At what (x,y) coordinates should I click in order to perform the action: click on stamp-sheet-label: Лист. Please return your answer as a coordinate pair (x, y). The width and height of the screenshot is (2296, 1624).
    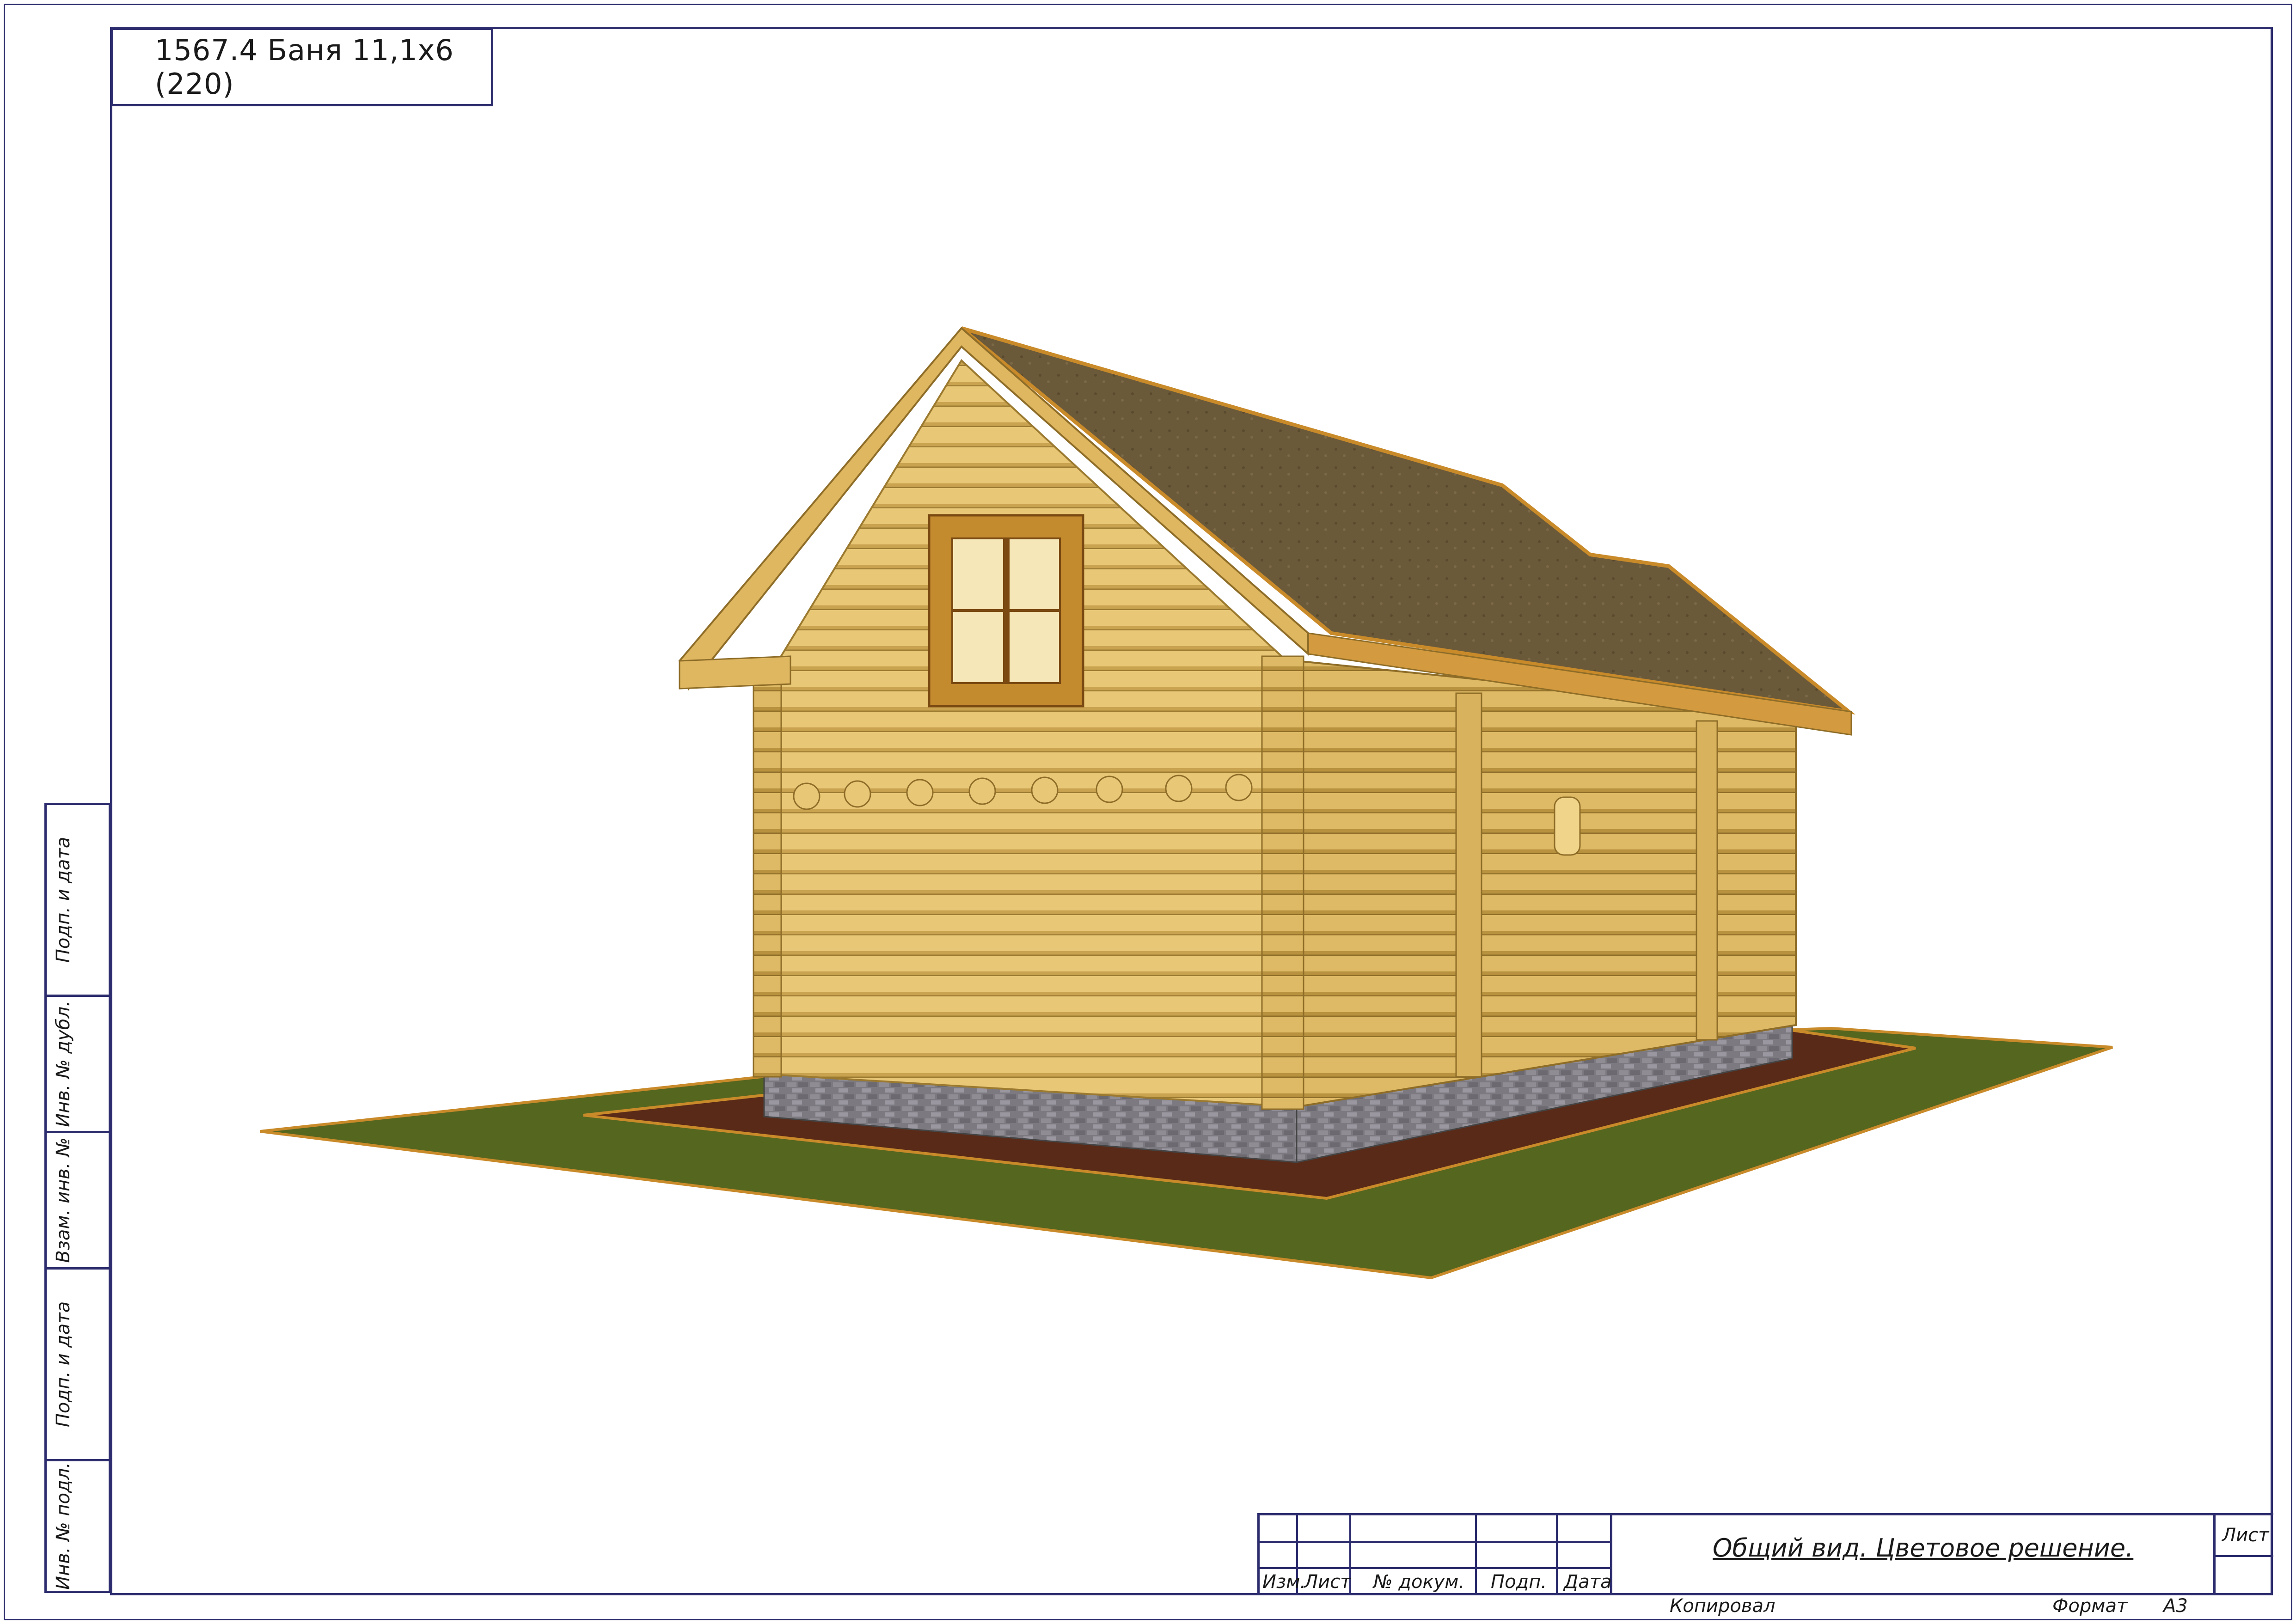
    Looking at the image, I should click on (2245, 1535).